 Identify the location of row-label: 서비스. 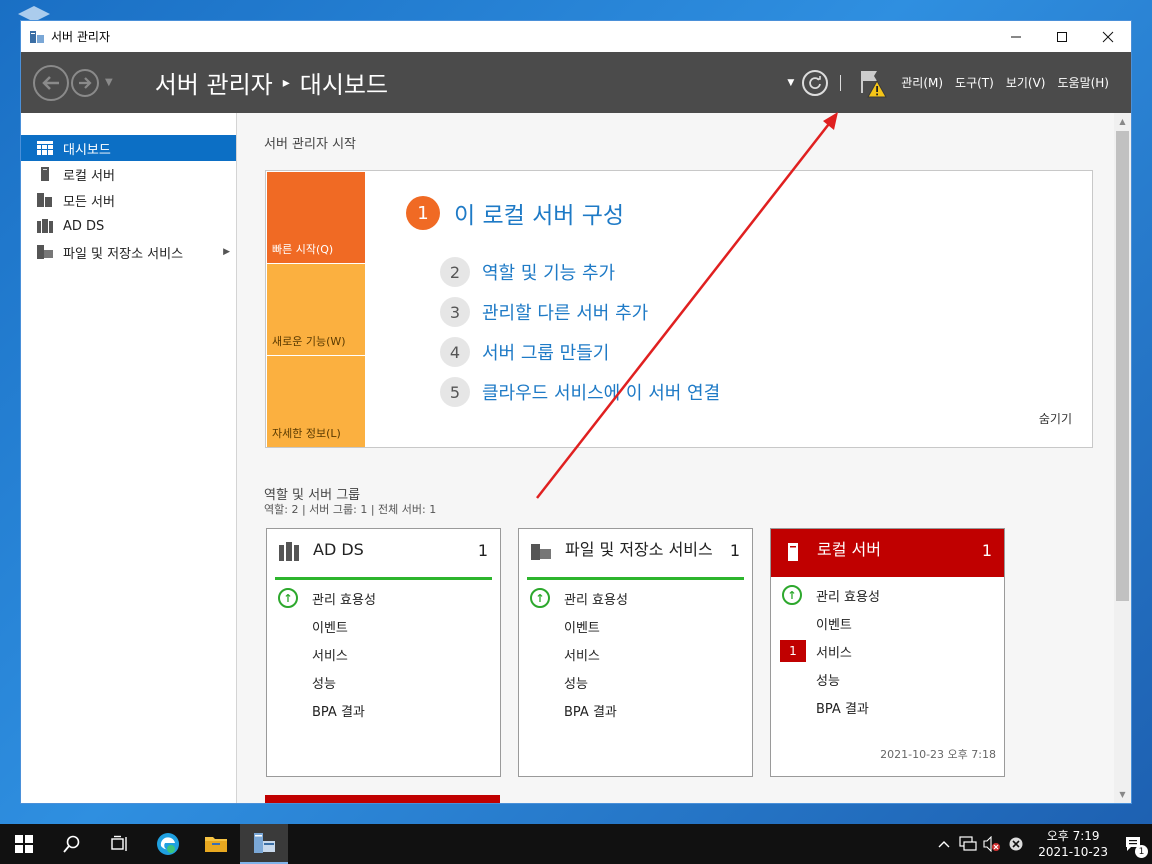
(834, 653).